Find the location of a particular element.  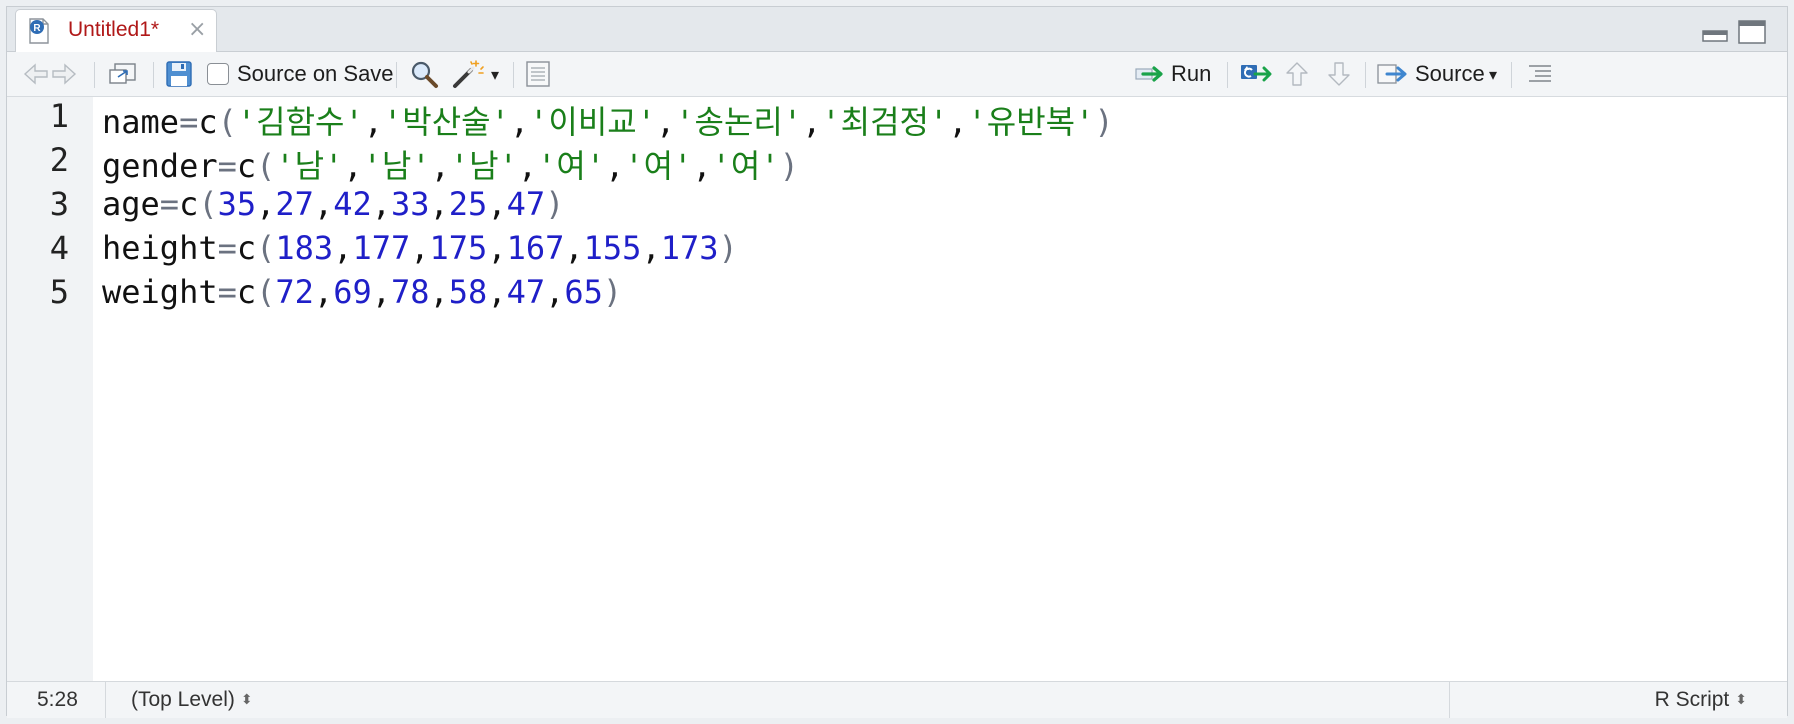

file-type-label: R Script is located at coordinates (1692, 699).